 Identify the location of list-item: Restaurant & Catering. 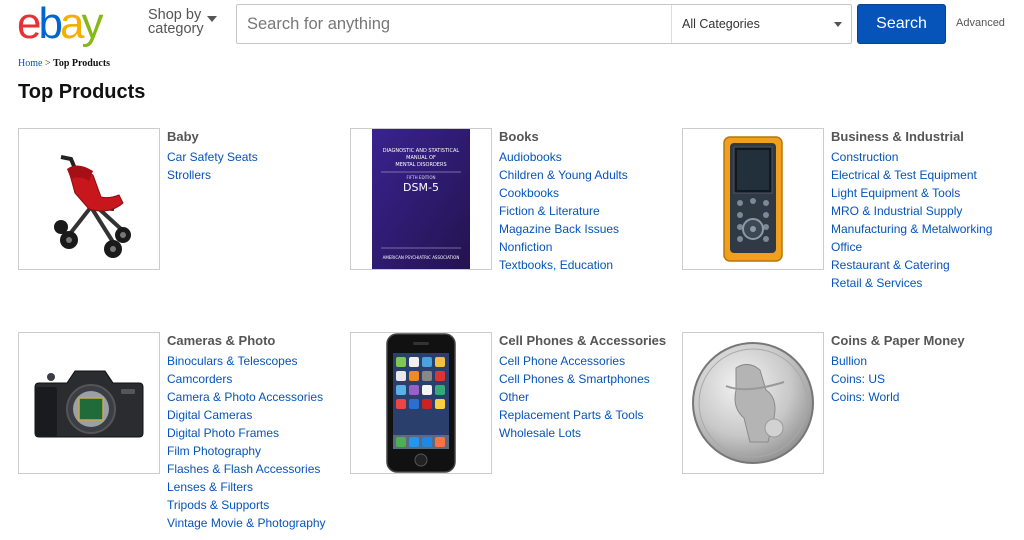
(924, 265).